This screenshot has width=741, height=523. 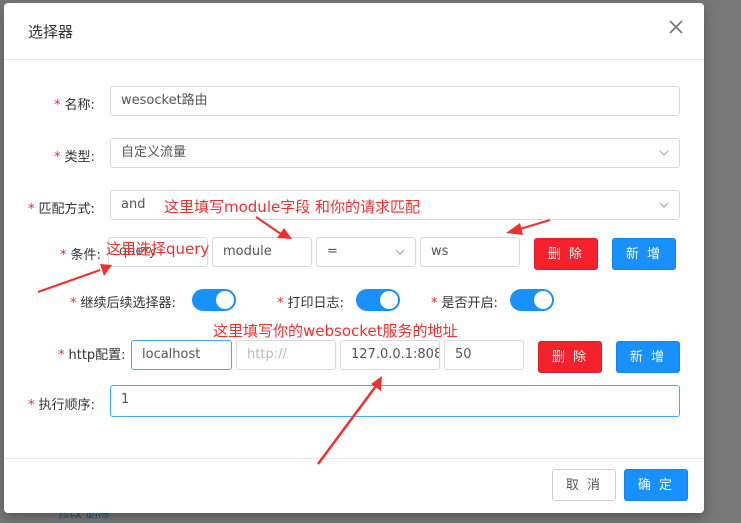 I want to click on condition-operator-select: =, so click(x=366, y=252).